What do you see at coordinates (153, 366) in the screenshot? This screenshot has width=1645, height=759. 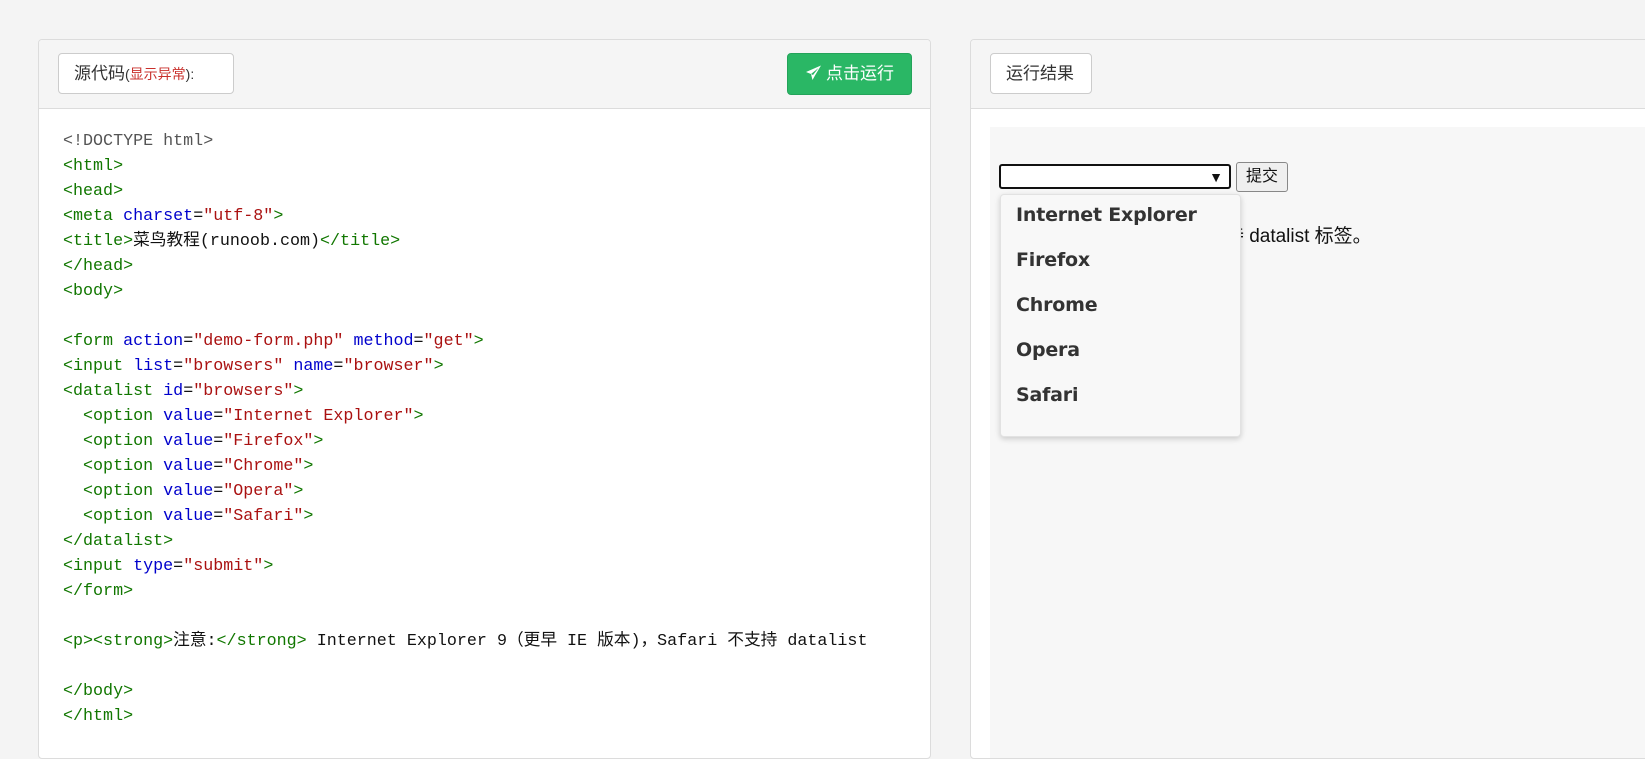 I see `code-token: list` at bounding box center [153, 366].